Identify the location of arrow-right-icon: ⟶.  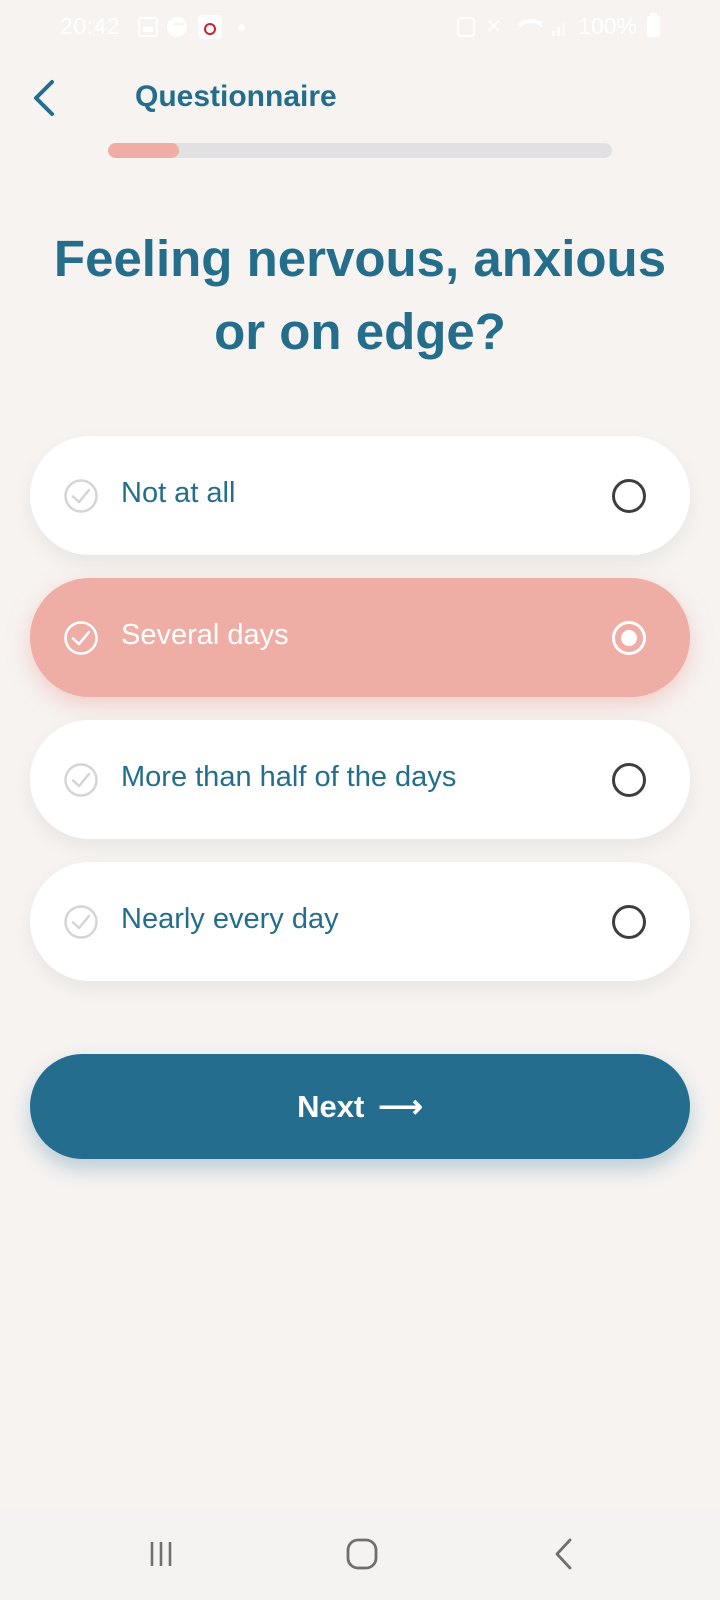
(400, 1106).